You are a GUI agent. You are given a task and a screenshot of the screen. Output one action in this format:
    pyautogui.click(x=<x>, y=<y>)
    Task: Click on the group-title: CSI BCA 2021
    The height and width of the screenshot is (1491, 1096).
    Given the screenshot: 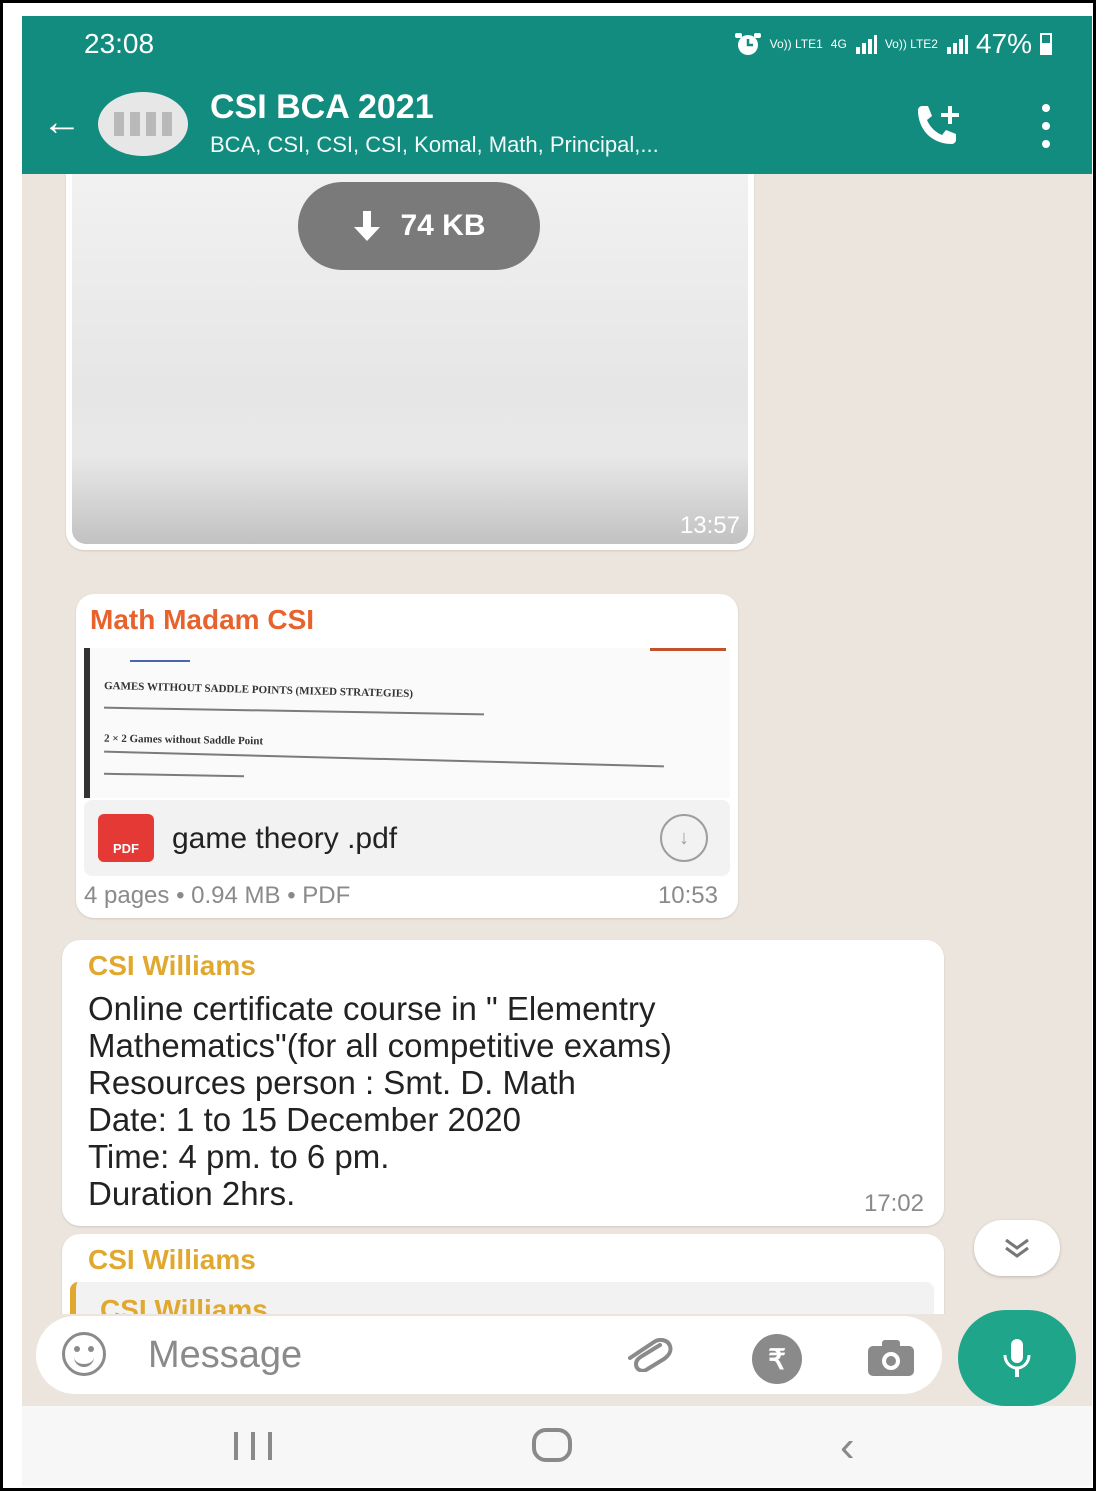 What is the action you would take?
    pyautogui.click(x=322, y=107)
    